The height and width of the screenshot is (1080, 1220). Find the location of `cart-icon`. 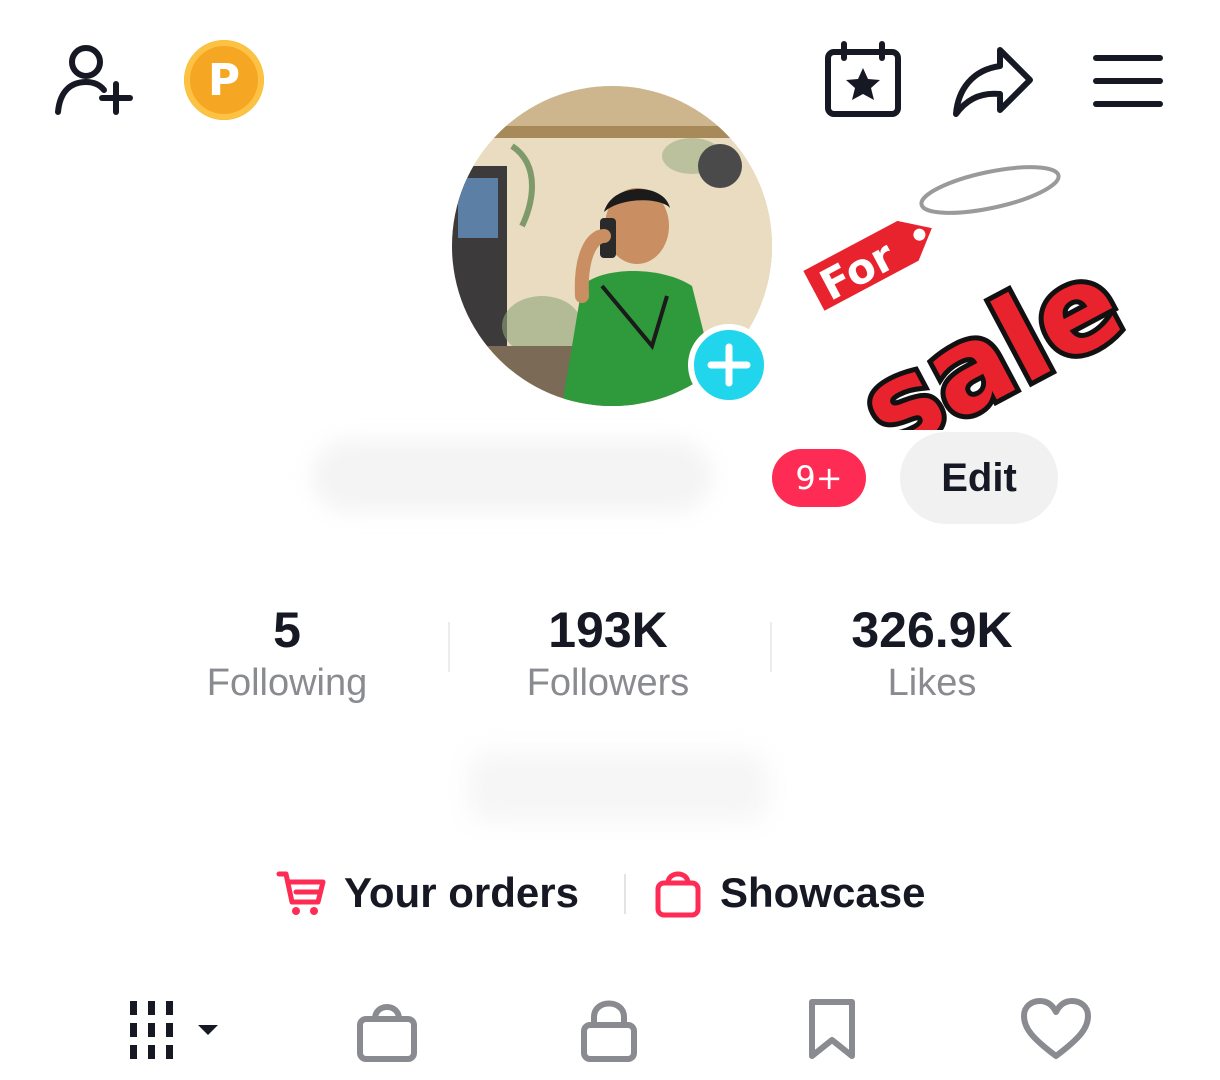

cart-icon is located at coordinates (301, 893).